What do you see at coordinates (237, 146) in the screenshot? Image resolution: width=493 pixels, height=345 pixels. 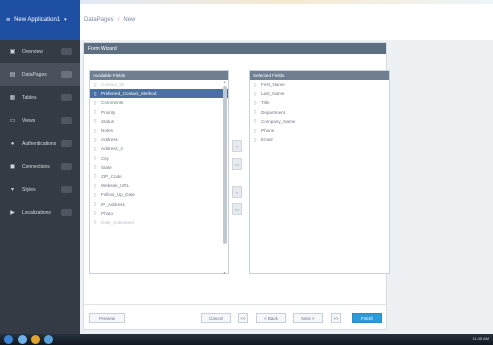 I see `move-right-button: >` at bounding box center [237, 146].